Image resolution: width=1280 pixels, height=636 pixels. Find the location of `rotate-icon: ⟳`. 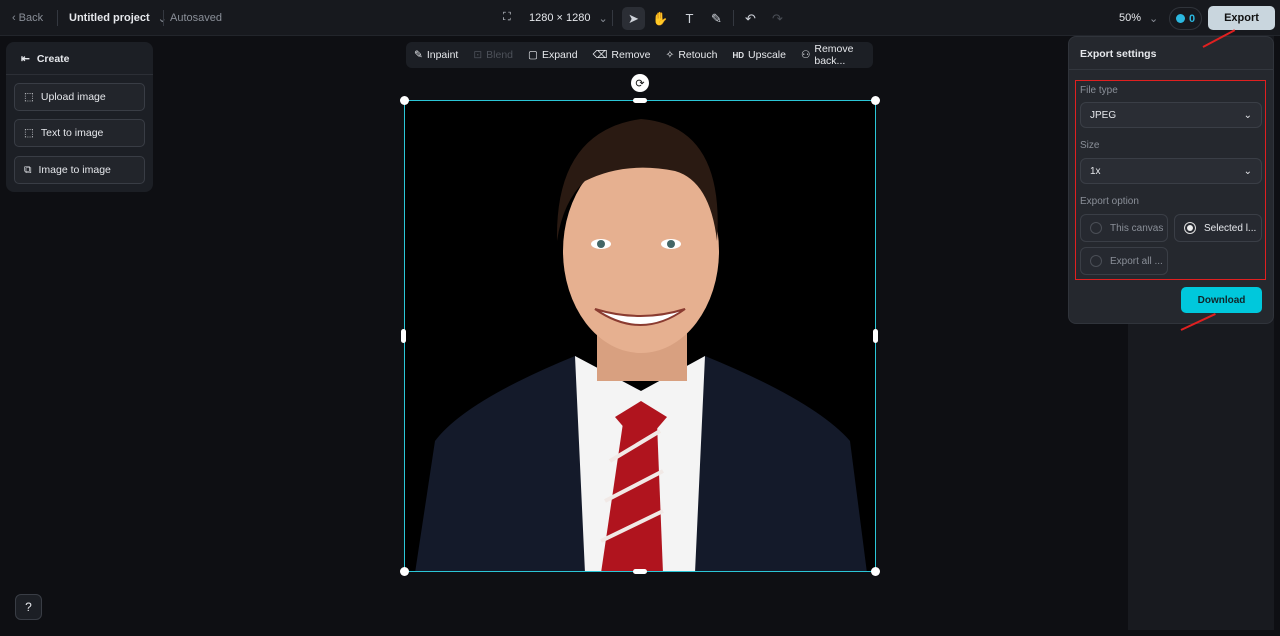

rotate-icon: ⟳ is located at coordinates (640, 83).